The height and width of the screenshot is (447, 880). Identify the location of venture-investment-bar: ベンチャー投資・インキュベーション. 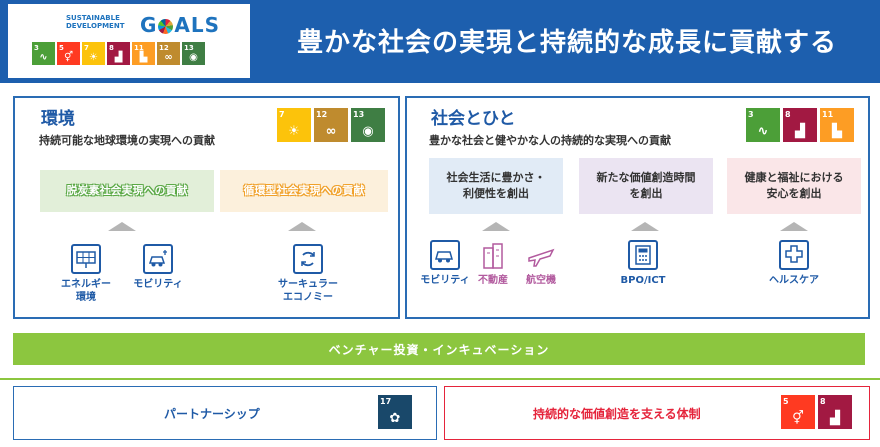
(439, 349).